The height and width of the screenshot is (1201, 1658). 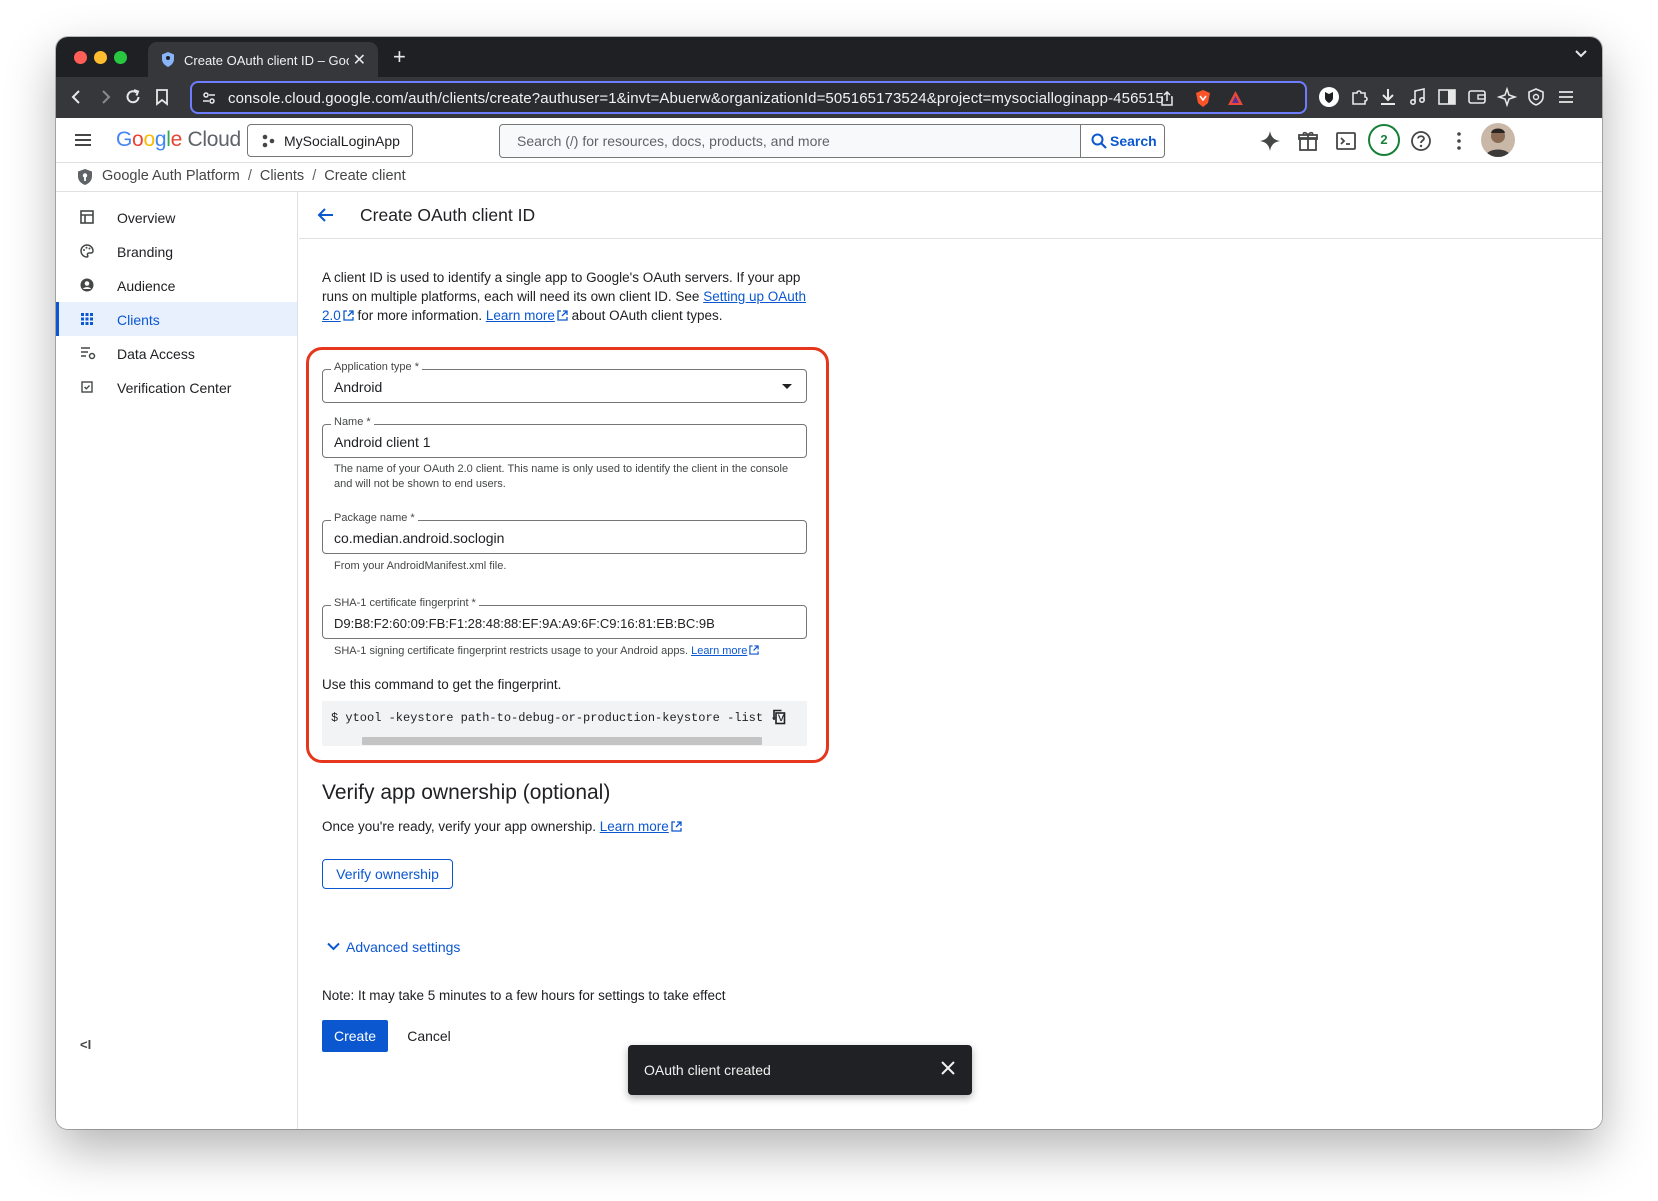 What do you see at coordinates (178, 140) in the screenshot?
I see `google-cloud-logo: Google Cloud` at bounding box center [178, 140].